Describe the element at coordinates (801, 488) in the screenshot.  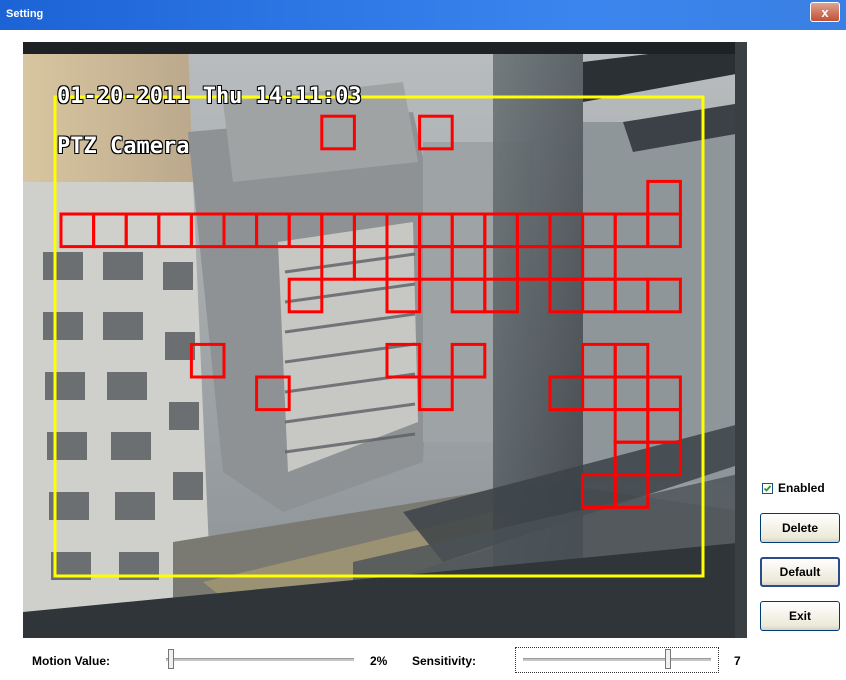
I see `enabled-label: Enabled` at that location.